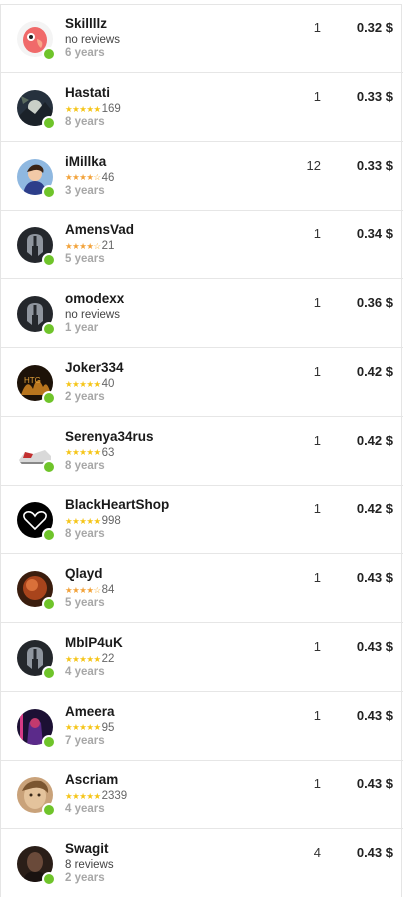 Image resolution: width=410 pixels, height=898 pixels. Describe the element at coordinates (202, 520) in the screenshot. I see `seller-row: BlackHeartShop ★ ★ ★ ★ ★ 998 8 years 1 0.42 $` at that location.